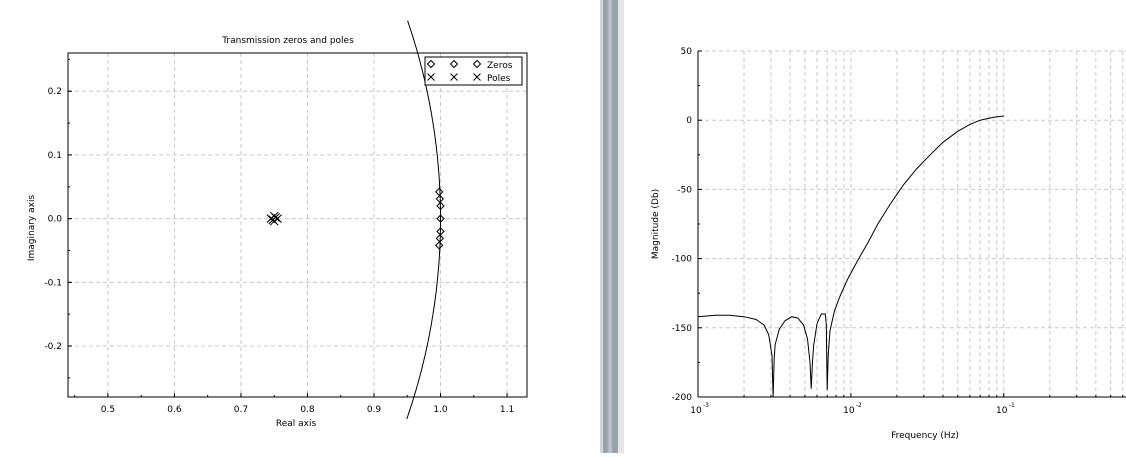 The width and height of the screenshot is (1126, 457). I want to click on legend-zeros-label: Zeros, so click(500, 66).